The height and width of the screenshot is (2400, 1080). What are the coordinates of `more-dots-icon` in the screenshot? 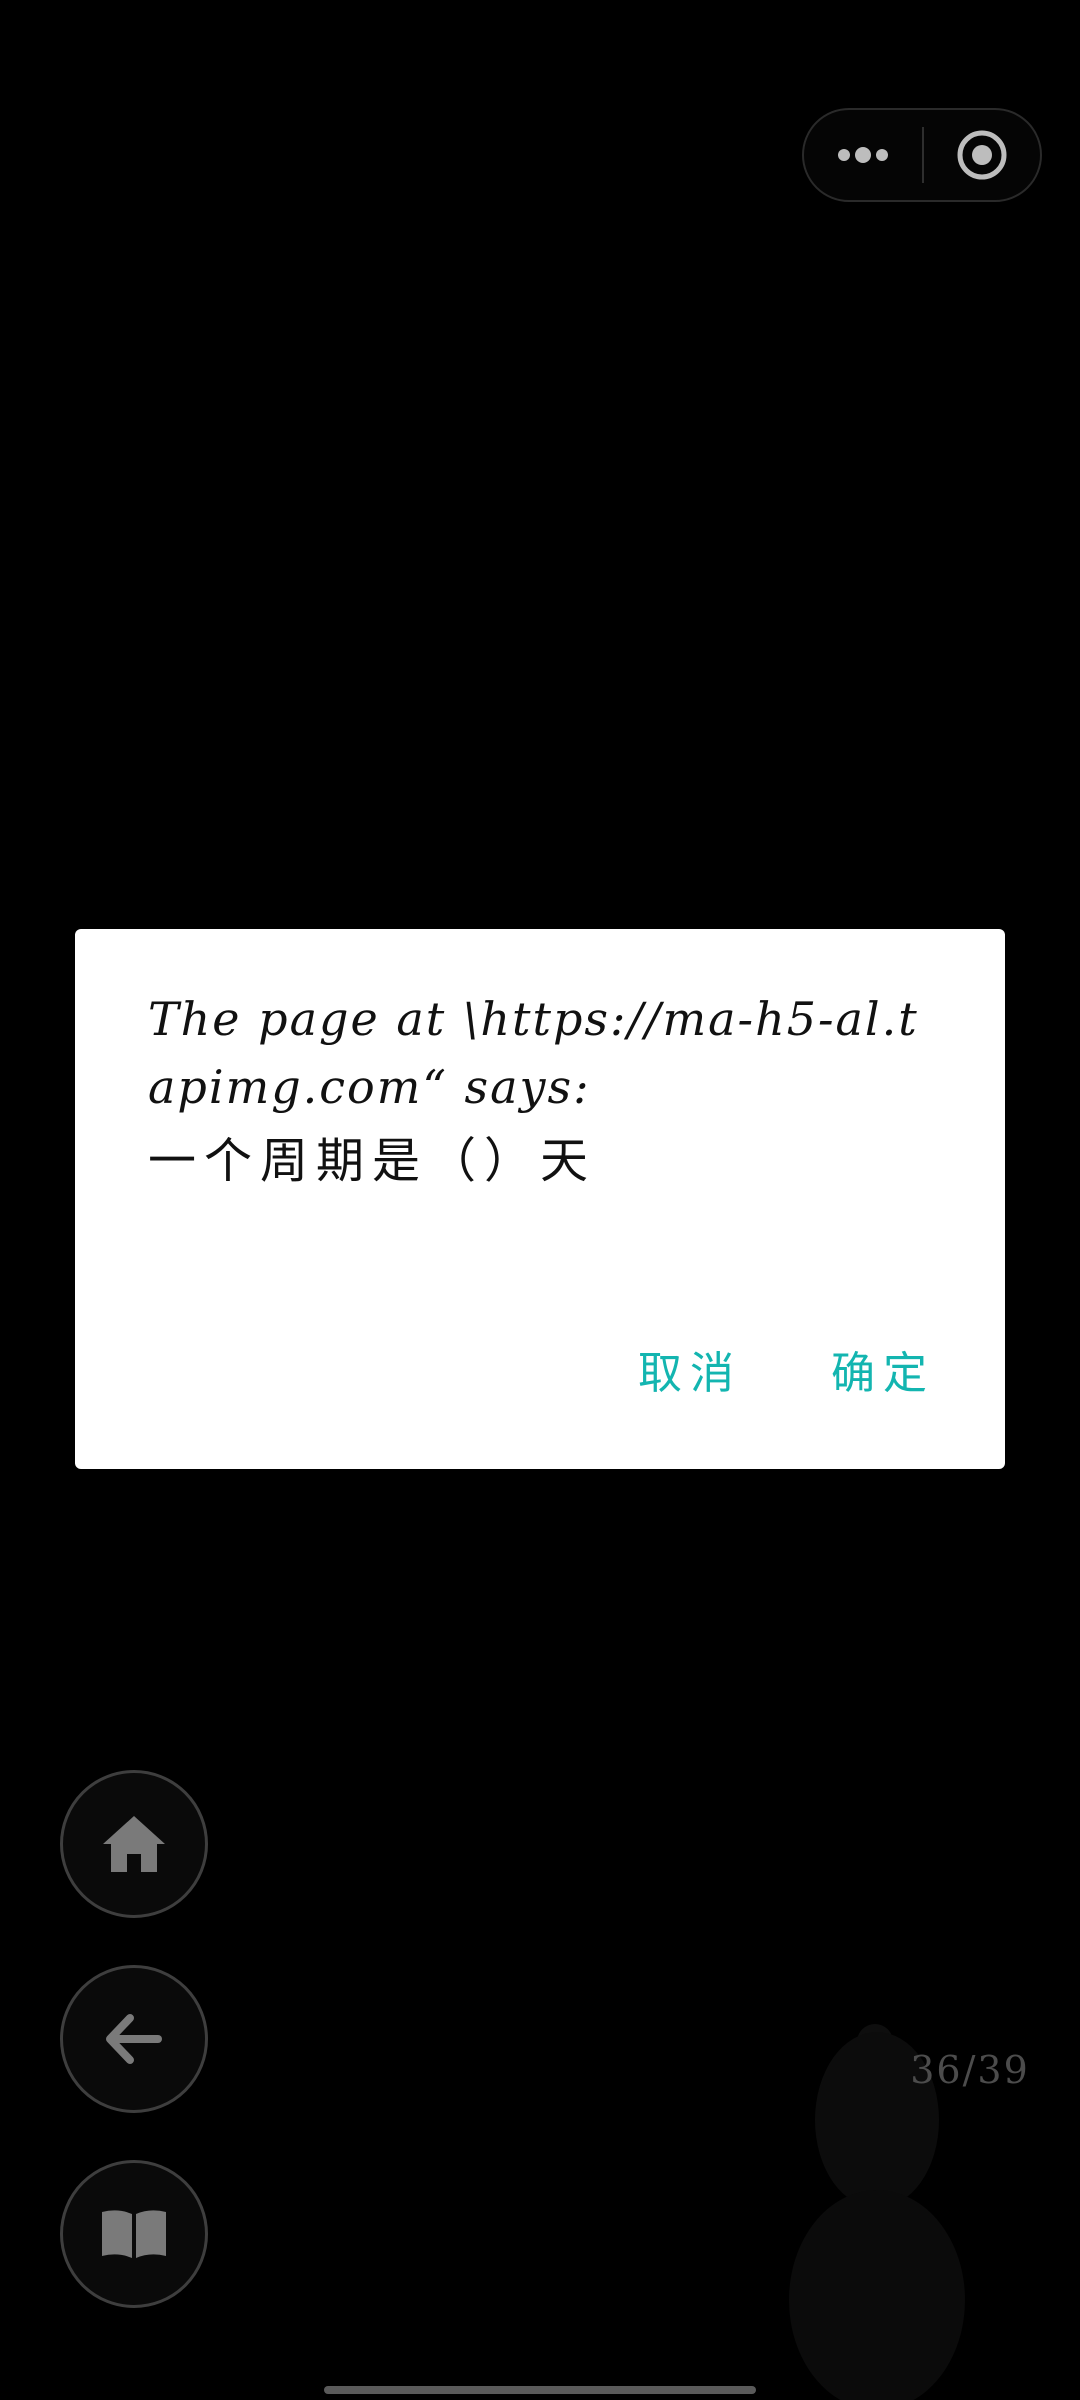 It's located at (863, 155).